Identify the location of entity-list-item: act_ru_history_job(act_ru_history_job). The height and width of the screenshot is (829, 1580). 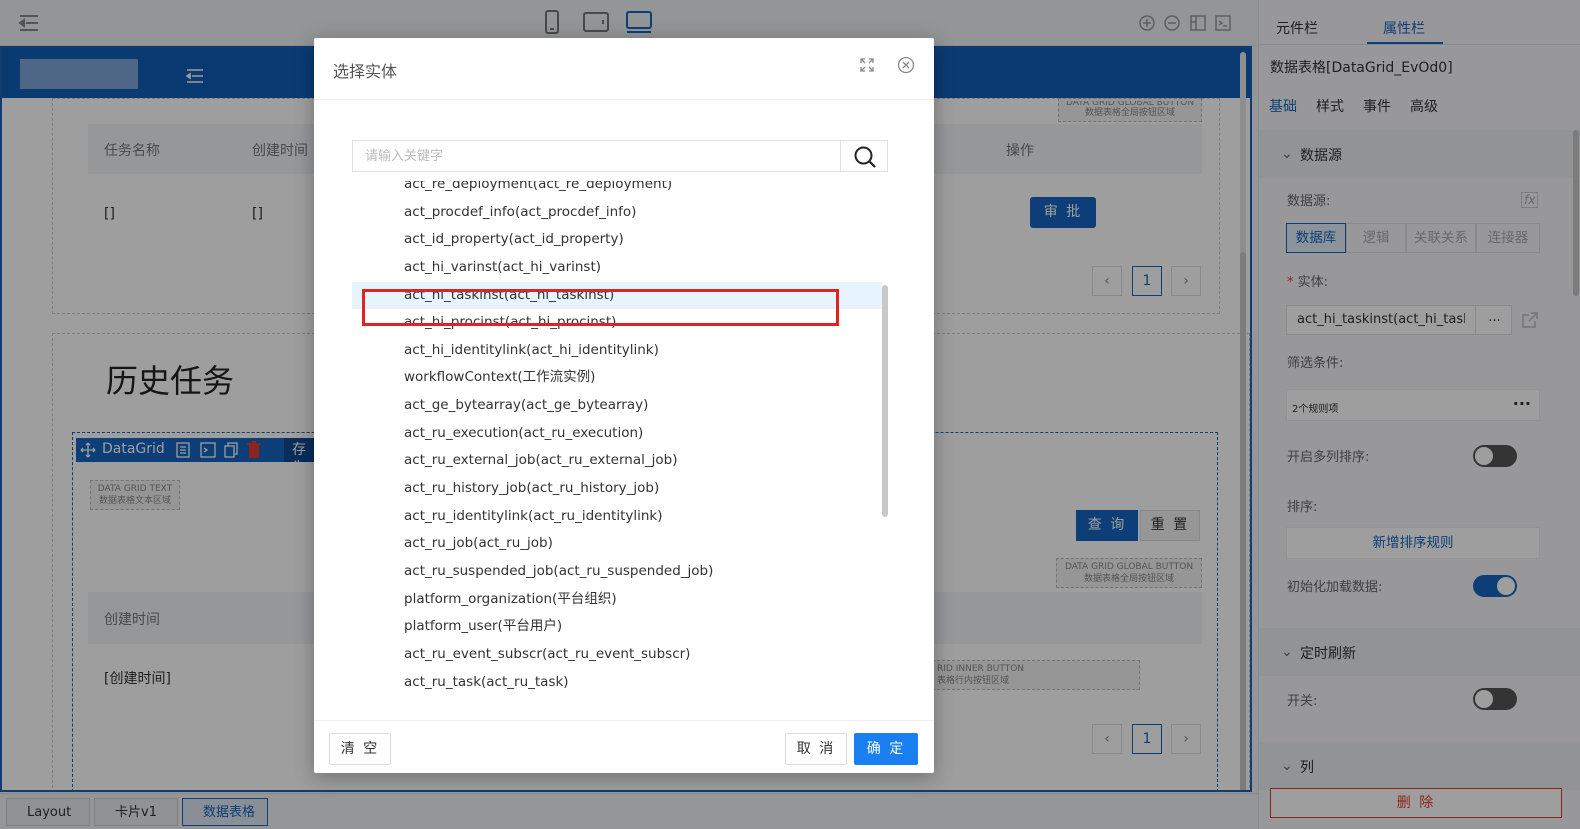
(617, 489).